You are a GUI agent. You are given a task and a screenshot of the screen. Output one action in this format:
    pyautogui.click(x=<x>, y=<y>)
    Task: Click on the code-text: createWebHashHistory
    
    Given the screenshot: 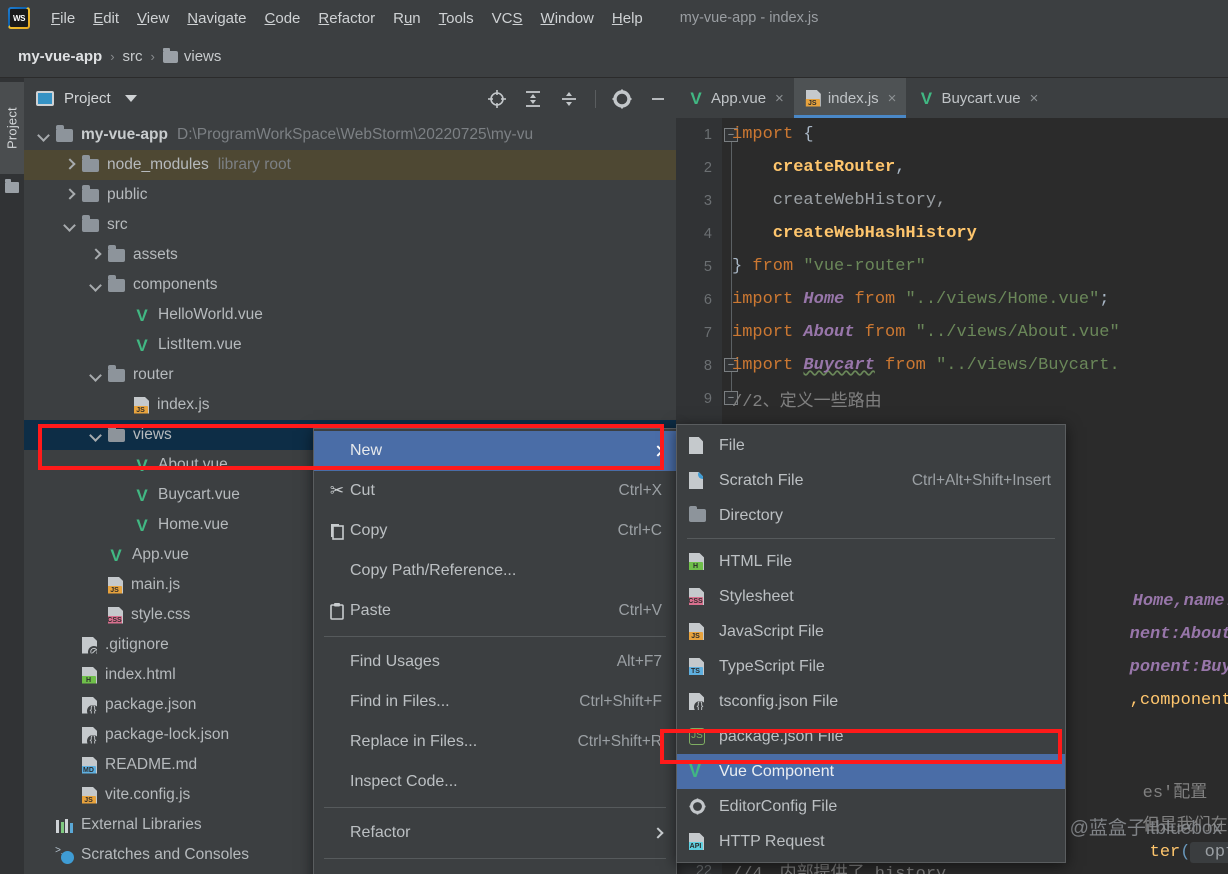 What is the action you would take?
    pyautogui.click(x=854, y=233)
    